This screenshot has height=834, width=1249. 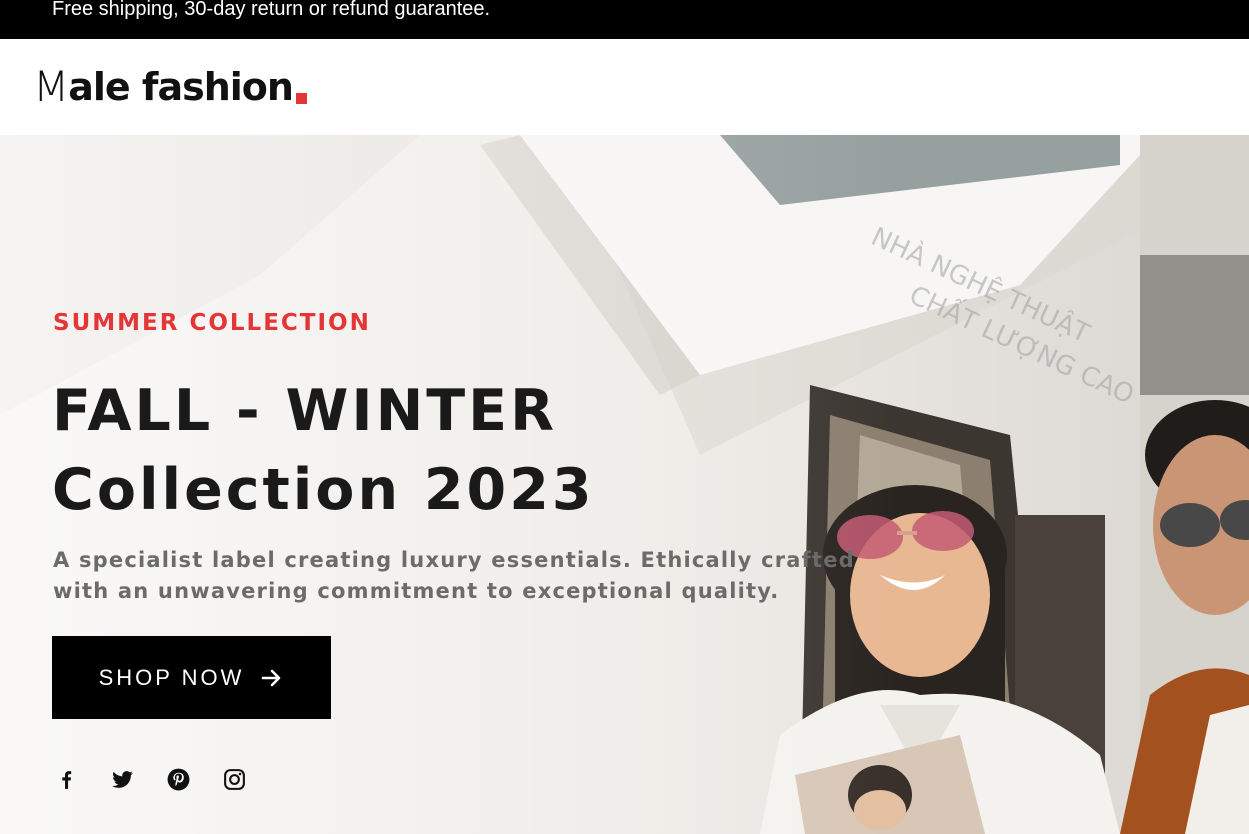 I want to click on facebook-icon, so click(x=66, y=779).